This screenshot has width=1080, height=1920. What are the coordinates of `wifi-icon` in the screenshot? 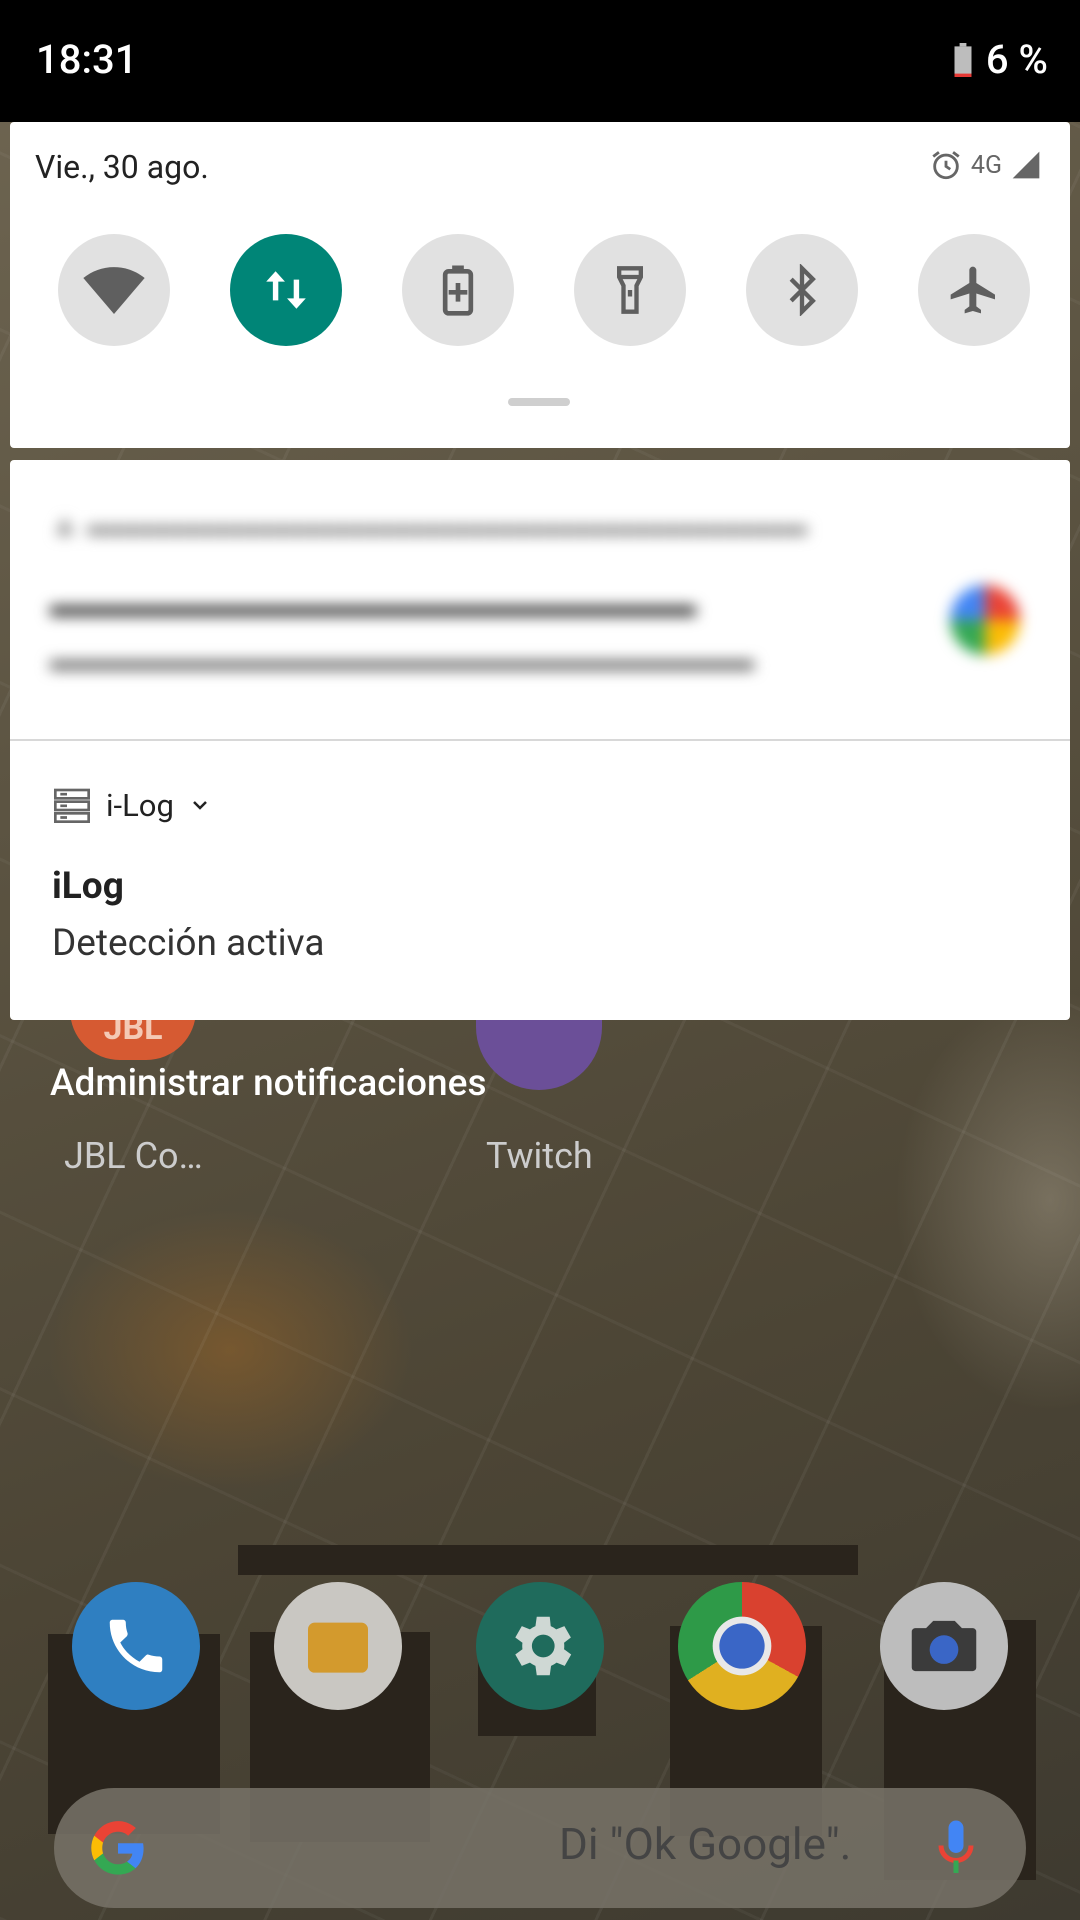 It's located at (114, 290).